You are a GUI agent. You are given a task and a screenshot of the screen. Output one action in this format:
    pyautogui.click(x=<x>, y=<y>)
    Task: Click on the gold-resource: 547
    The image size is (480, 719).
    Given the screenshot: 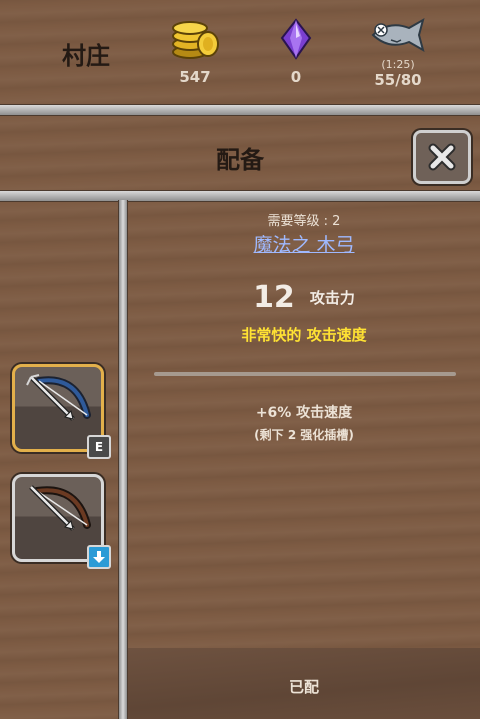 What is the action you would take?
    pyautogui.click(x=195, y=52)
    